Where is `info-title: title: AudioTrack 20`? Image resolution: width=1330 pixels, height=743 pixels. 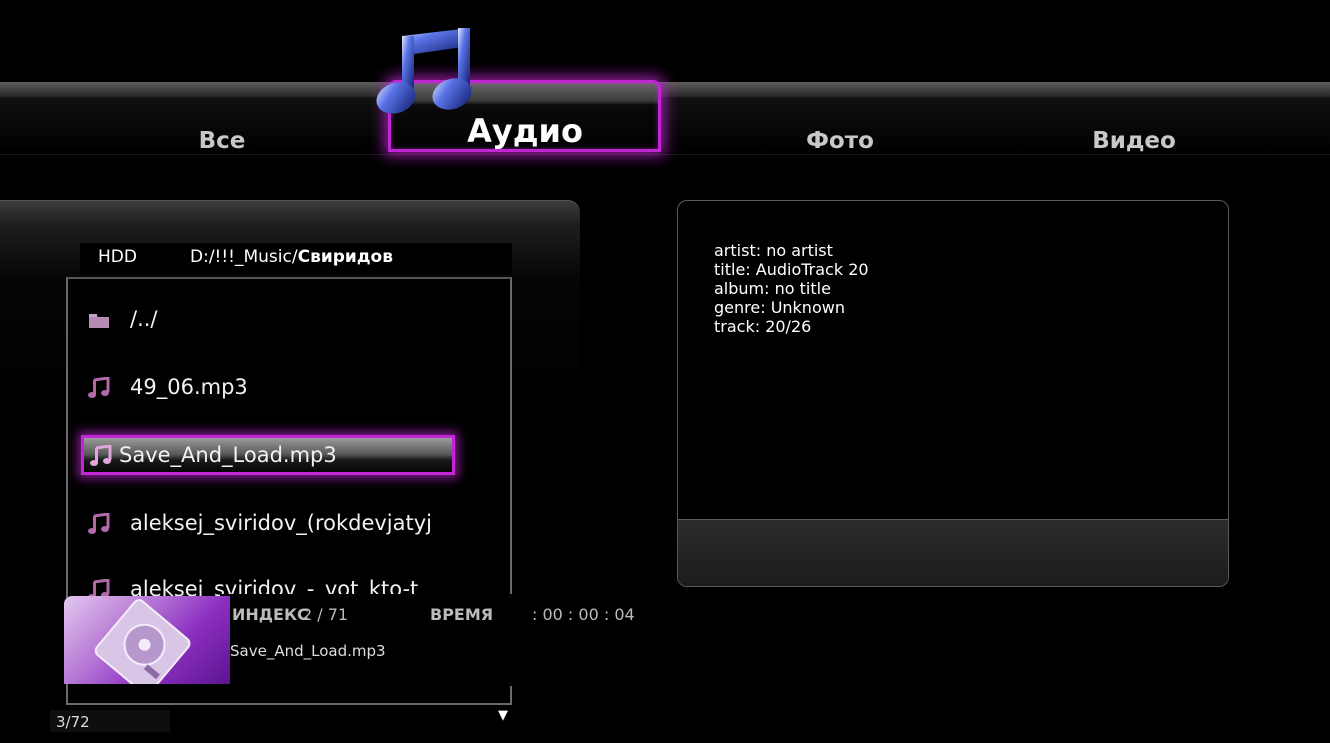
info-title: title: AudioTrack 20 is located at coordinates (791, 269).